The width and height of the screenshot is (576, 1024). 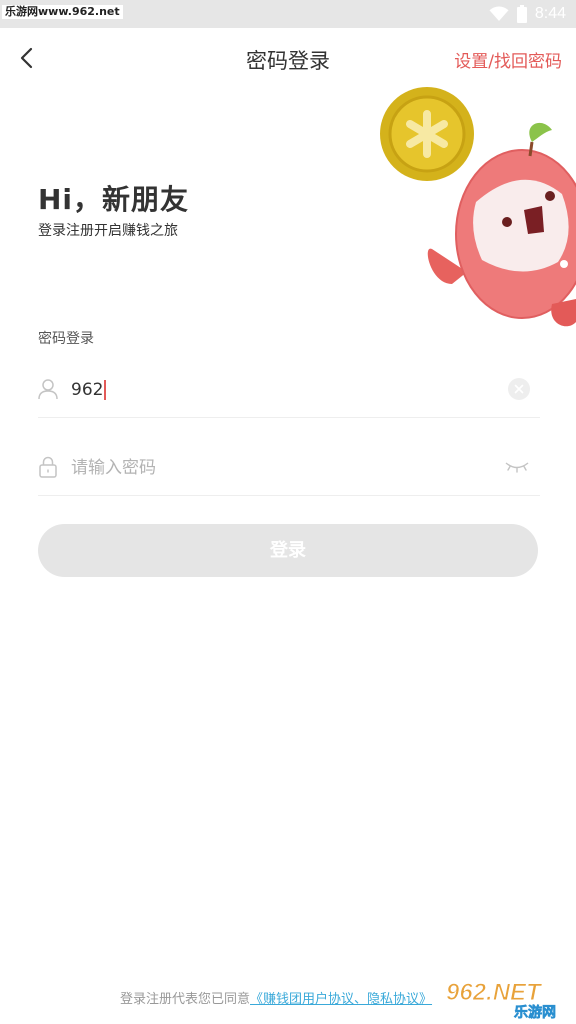 What do you see at coordinates (535, 1012) in the screenshot?
I see `svg-text: 乐游网` at bounding box center [535, 1012].